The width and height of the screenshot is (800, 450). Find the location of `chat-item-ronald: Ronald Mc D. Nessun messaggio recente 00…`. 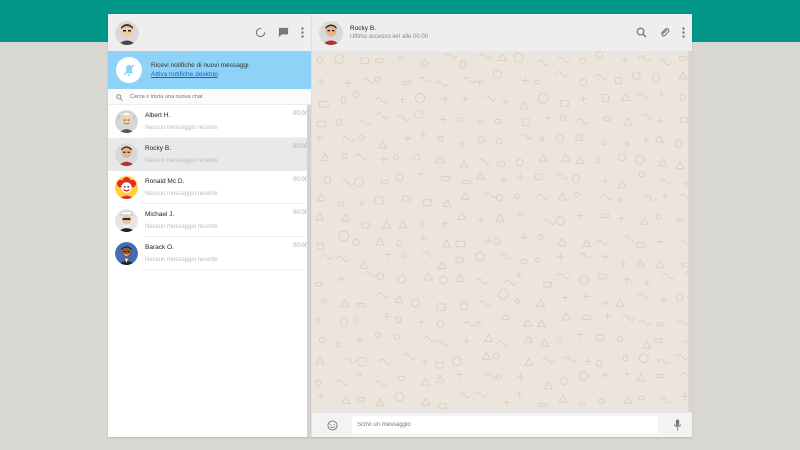

chat-item-ronald: Ronald Mc D. Nessun messaggio recente 00… is located at coordinates (209, 187).